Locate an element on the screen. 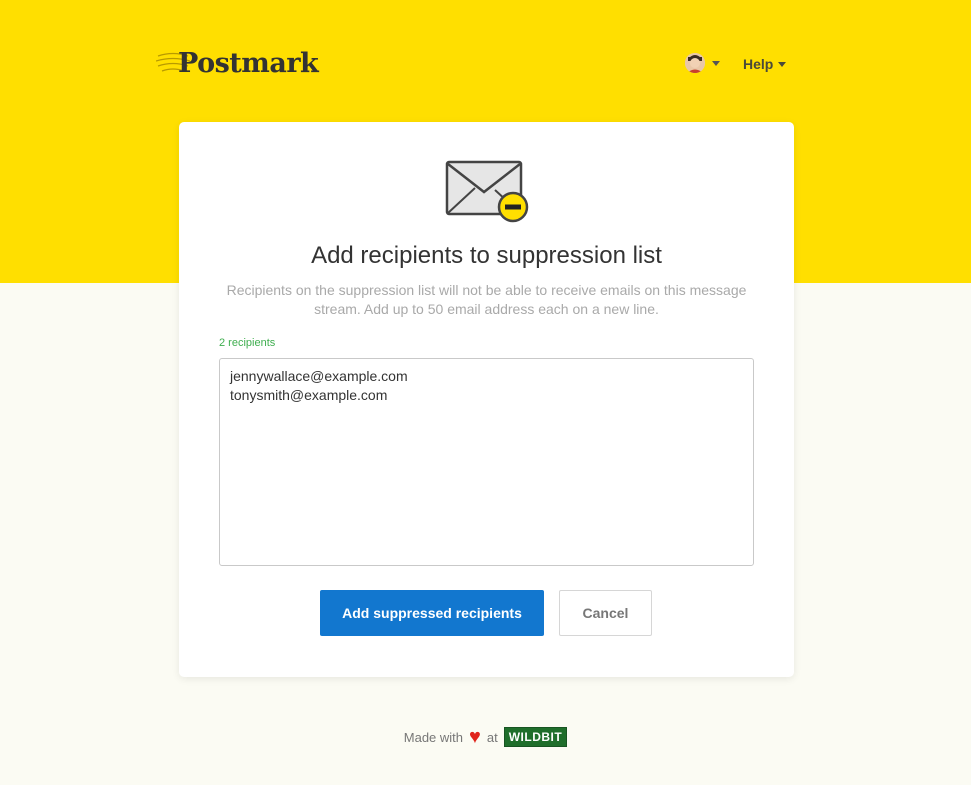 This screenshot has width=971, height=785. footer-at: at is located at coordinates (492, 737).